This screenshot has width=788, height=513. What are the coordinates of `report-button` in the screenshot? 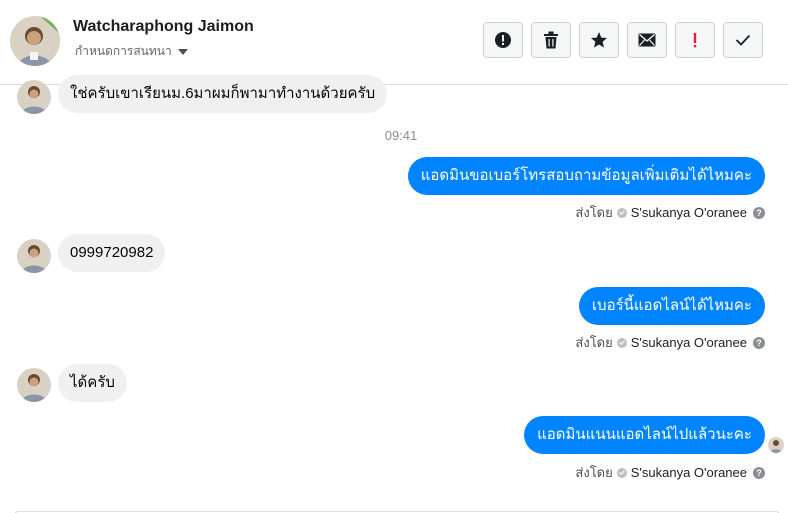 It's located at (503, 40).